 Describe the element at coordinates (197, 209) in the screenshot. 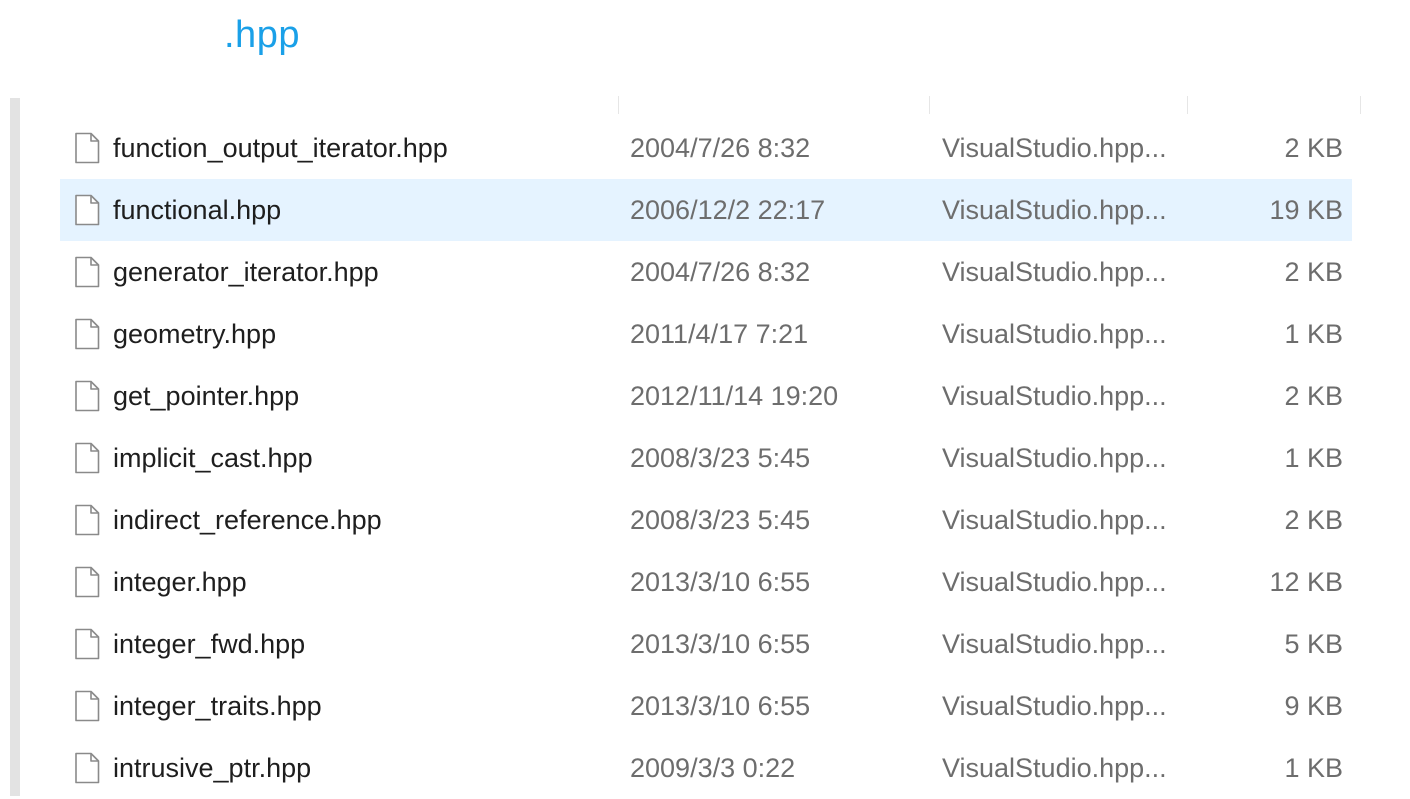

I see `file-name: functional.hpp` at that location.